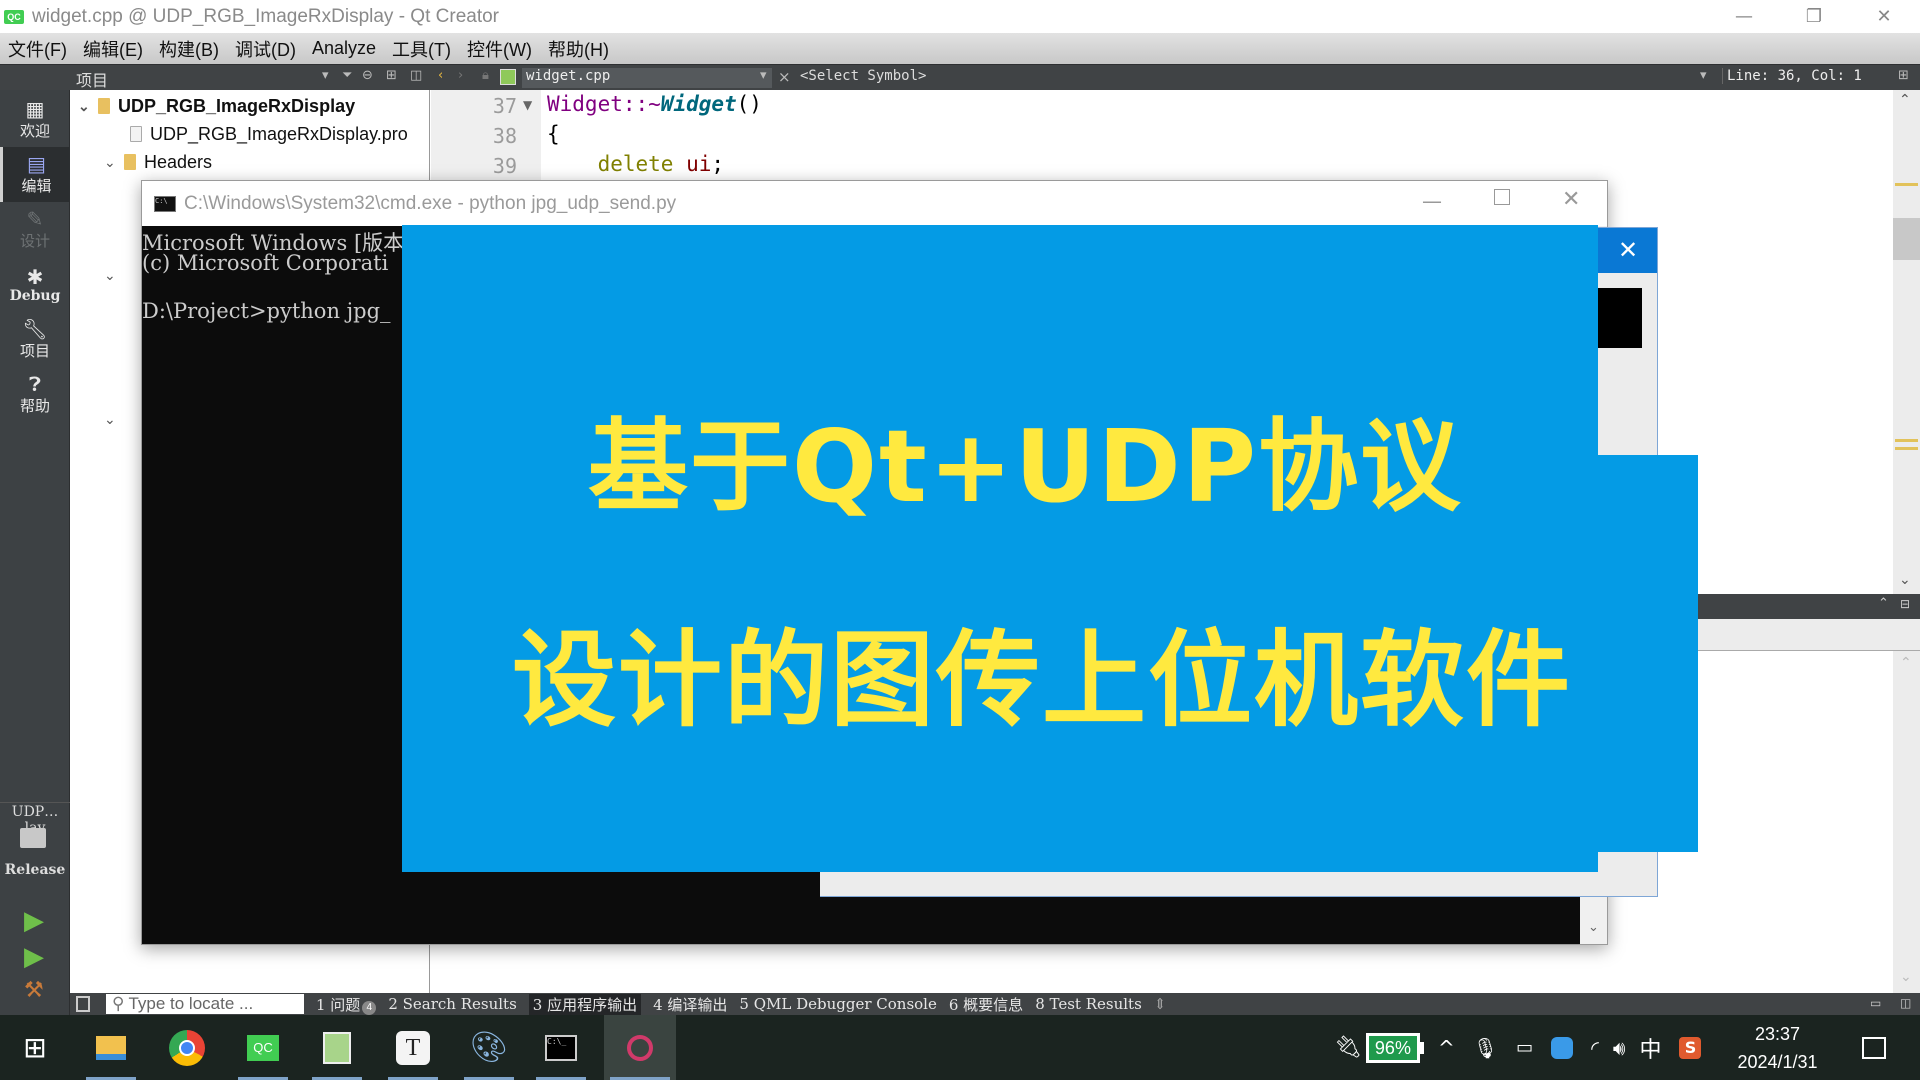  Describe the element at coordinates (1485, 1048) in the screenshot. I see `microphone-icon: 🎙︎` at that location.